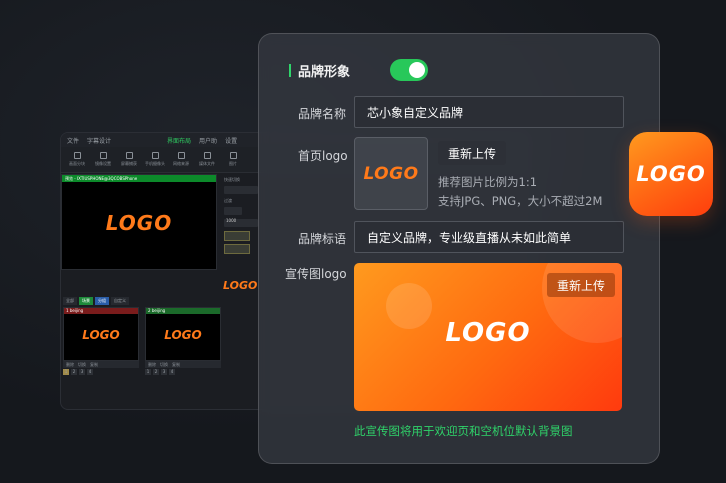  What do you see at coordinates (322, 114) in the screenshot?
I see `brand-name-label: 品牌名称` at bounding box center [322, 114].